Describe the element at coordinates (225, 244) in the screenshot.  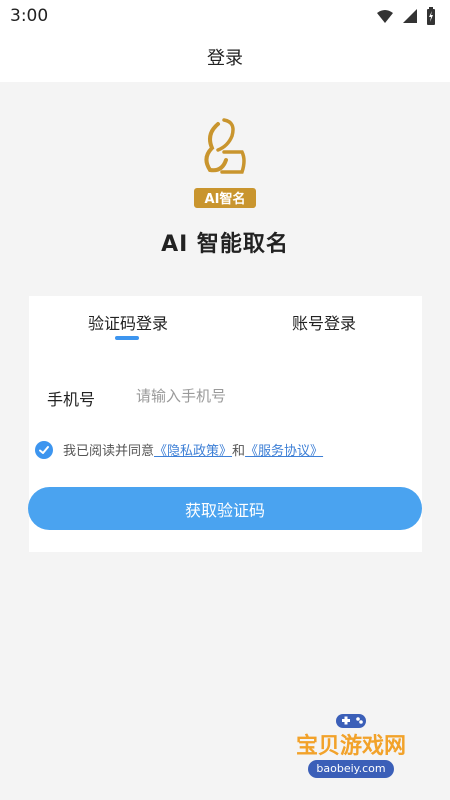
I see `app-name: AI 智能取名` at that location.